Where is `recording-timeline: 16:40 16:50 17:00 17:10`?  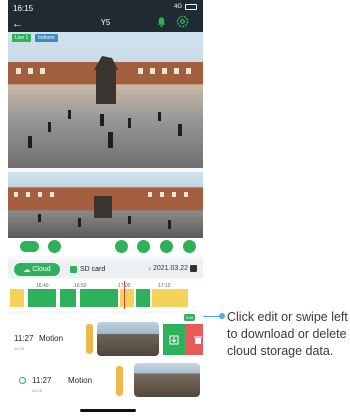
recording-timeline: 16:40 16:50 17:00 17:10 is located at coordinates (105, 295).